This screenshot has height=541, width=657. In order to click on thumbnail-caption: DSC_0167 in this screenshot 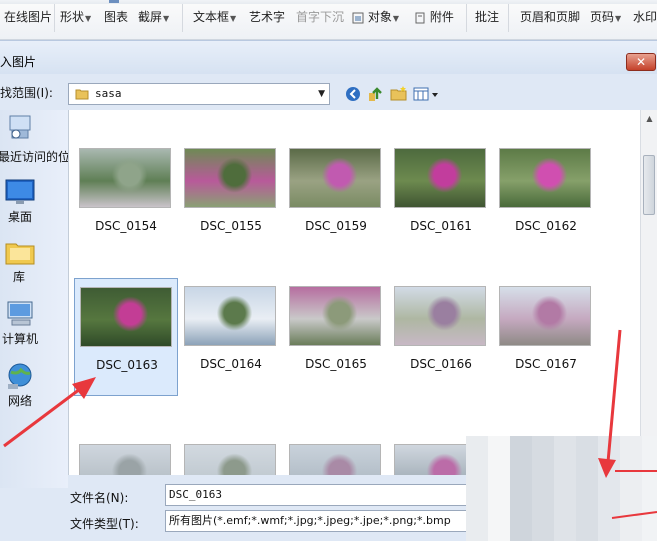, I will do `click(546, 364)`.